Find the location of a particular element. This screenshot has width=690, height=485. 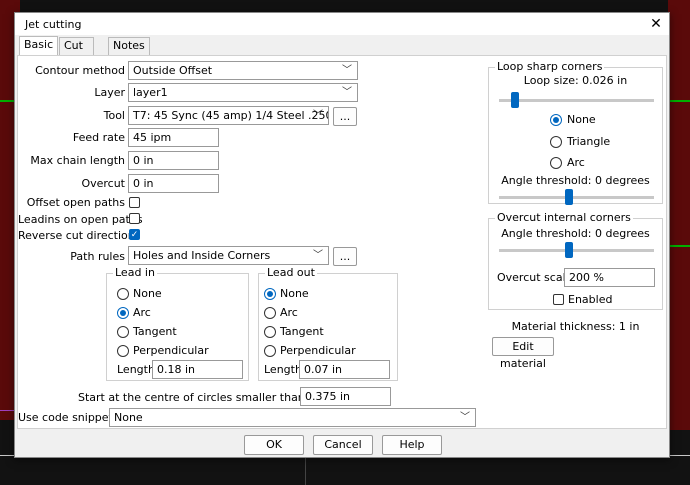

help-button: Help is located at coordinates (412, 445).